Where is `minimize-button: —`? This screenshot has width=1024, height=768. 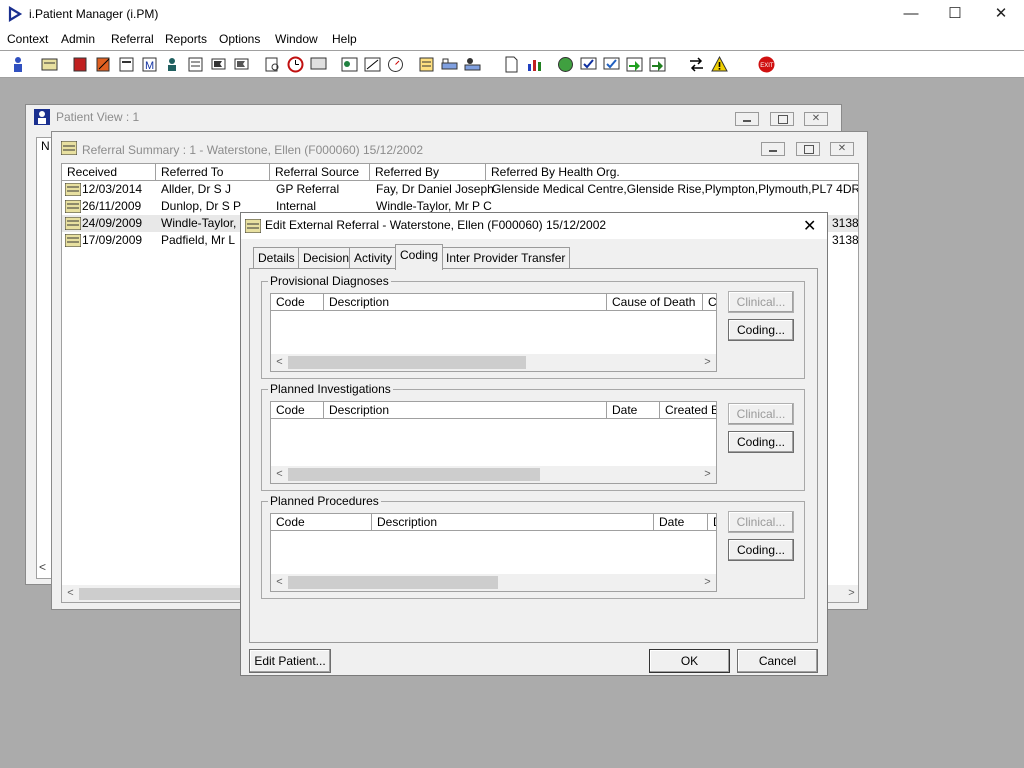 minimize-button: — is located at coordinates (911, 15).